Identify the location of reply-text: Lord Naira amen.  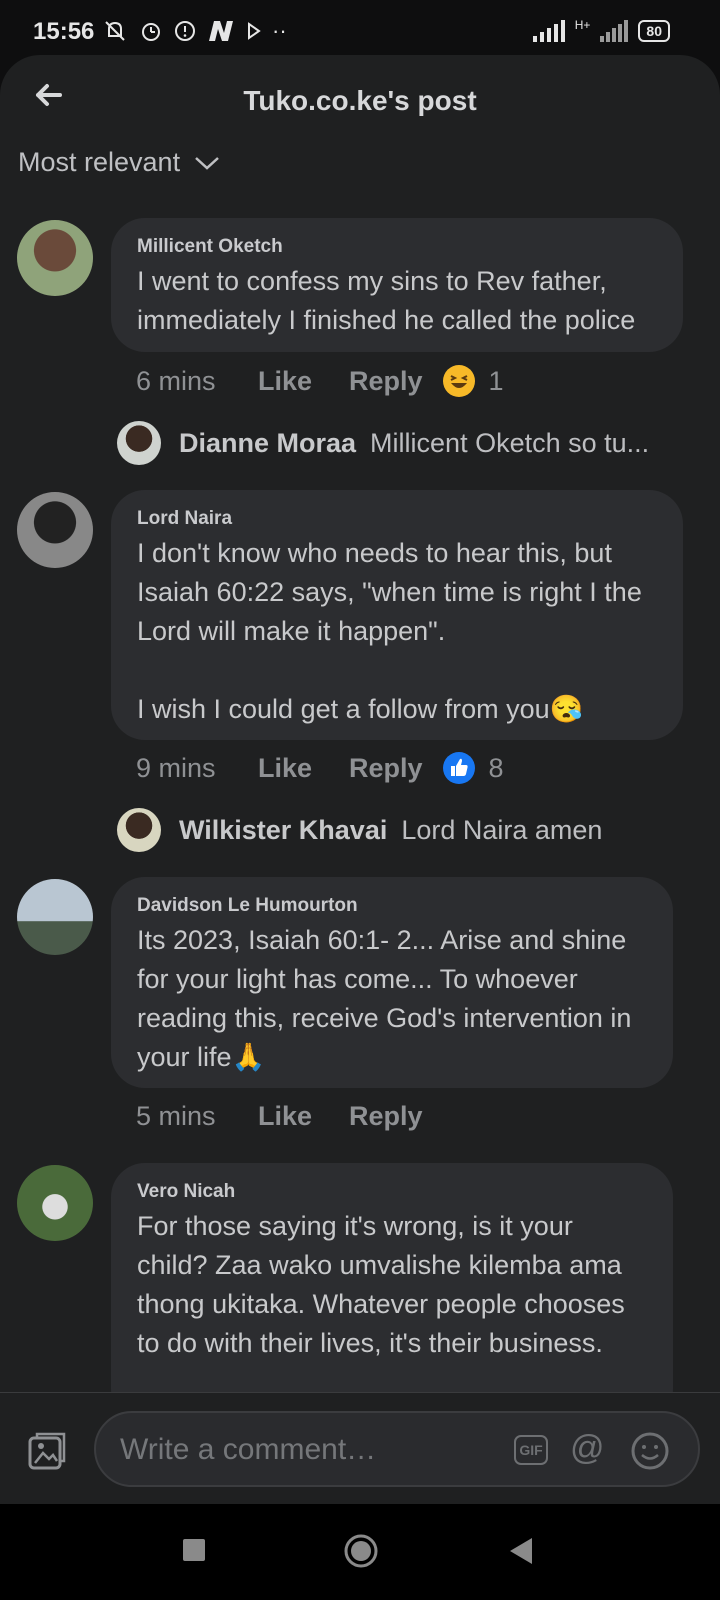
(502, 829).